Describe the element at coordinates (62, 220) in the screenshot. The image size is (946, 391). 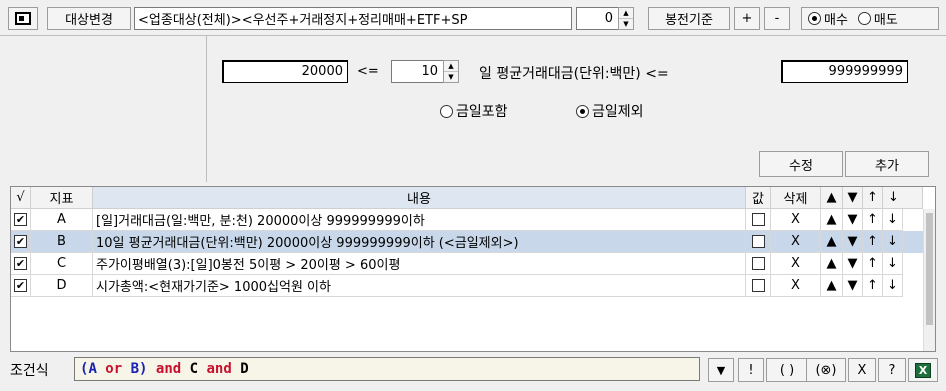
I see `row-indicator: A` at that location.